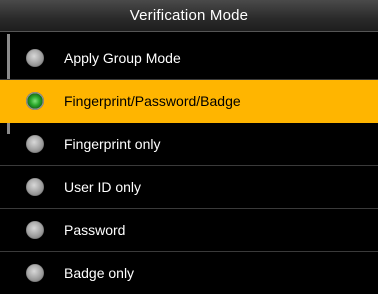 The width and height of the screenshot is (378, 294). I want to click on option-fingerprint-password-badge: Fingerprint/Password/Badge, so click(189, 101).